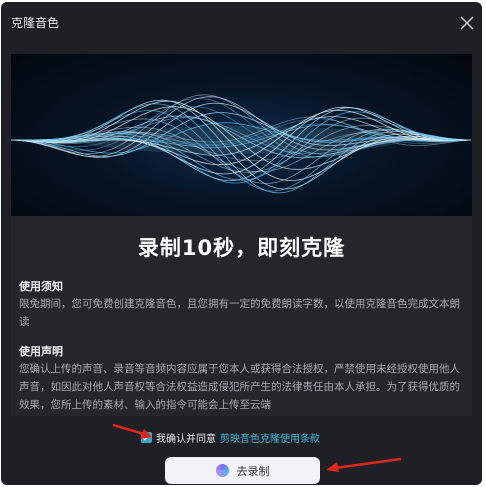 The image size is (486, 487). Describe the element at coordinates (270, 437) in the screenshot. I see `terms-link: 剪映音色克隆使用条款` at that location.